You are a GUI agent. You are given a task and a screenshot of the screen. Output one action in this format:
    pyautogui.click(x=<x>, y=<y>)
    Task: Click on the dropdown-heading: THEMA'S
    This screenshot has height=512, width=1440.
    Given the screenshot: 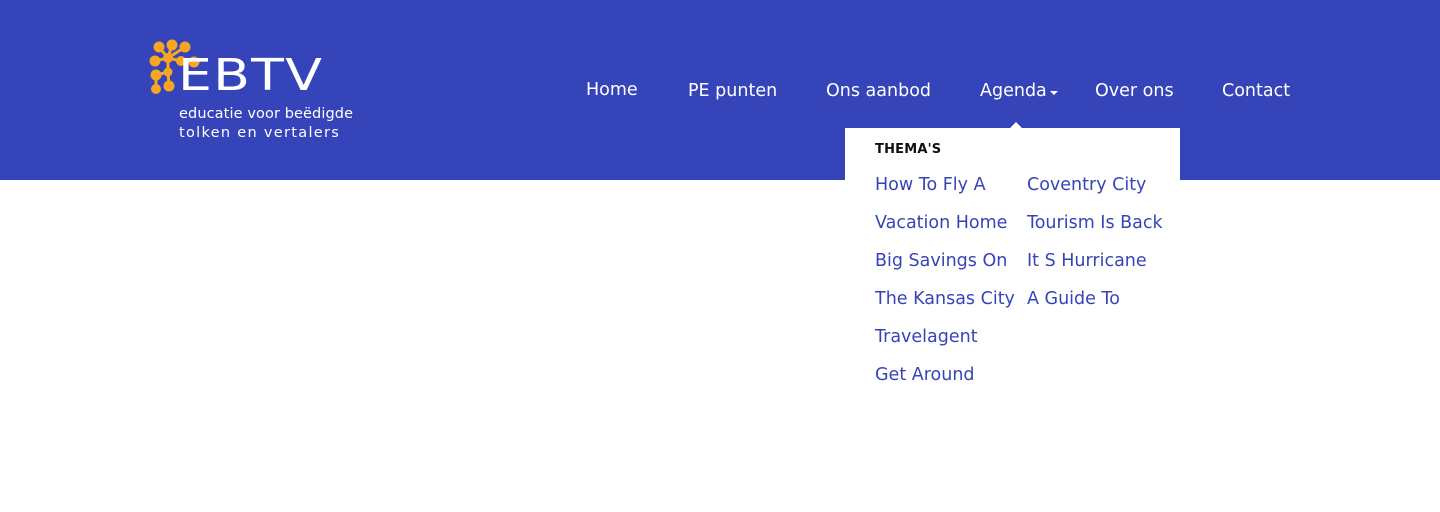 What is the action you would take?
    pyautogui.click(x=908, y=149)
    